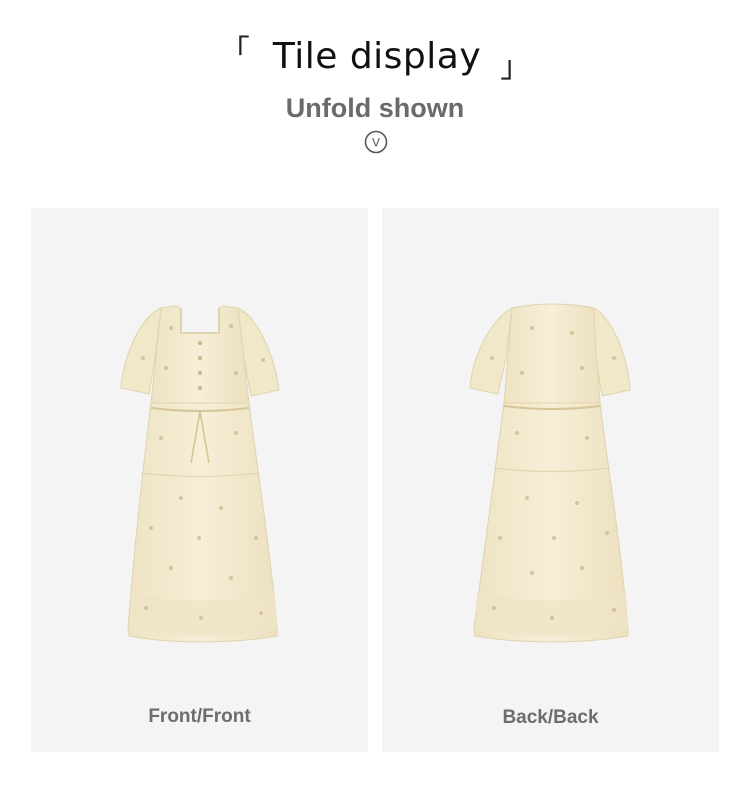 The width and height of the screenshot is (750, 802). I want to click on subtitle: Unfold shown, so click(375, 108).